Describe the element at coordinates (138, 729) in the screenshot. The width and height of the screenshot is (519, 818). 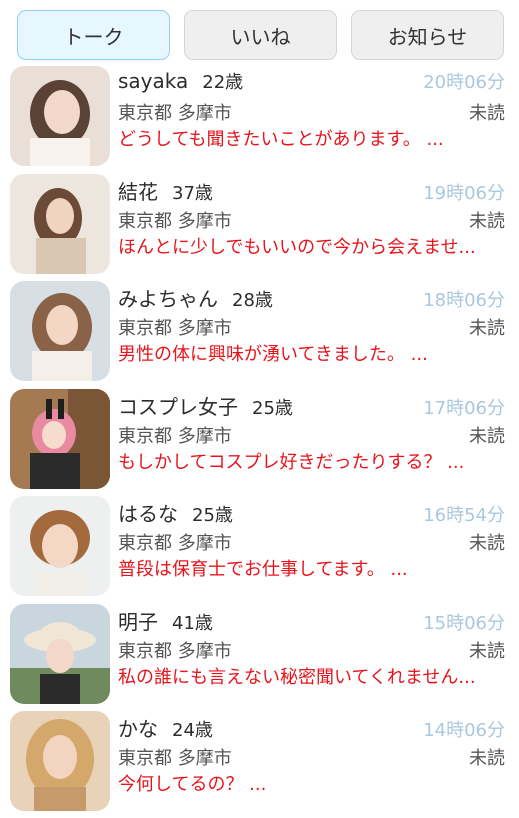
I see `user-name: かな` at that location.